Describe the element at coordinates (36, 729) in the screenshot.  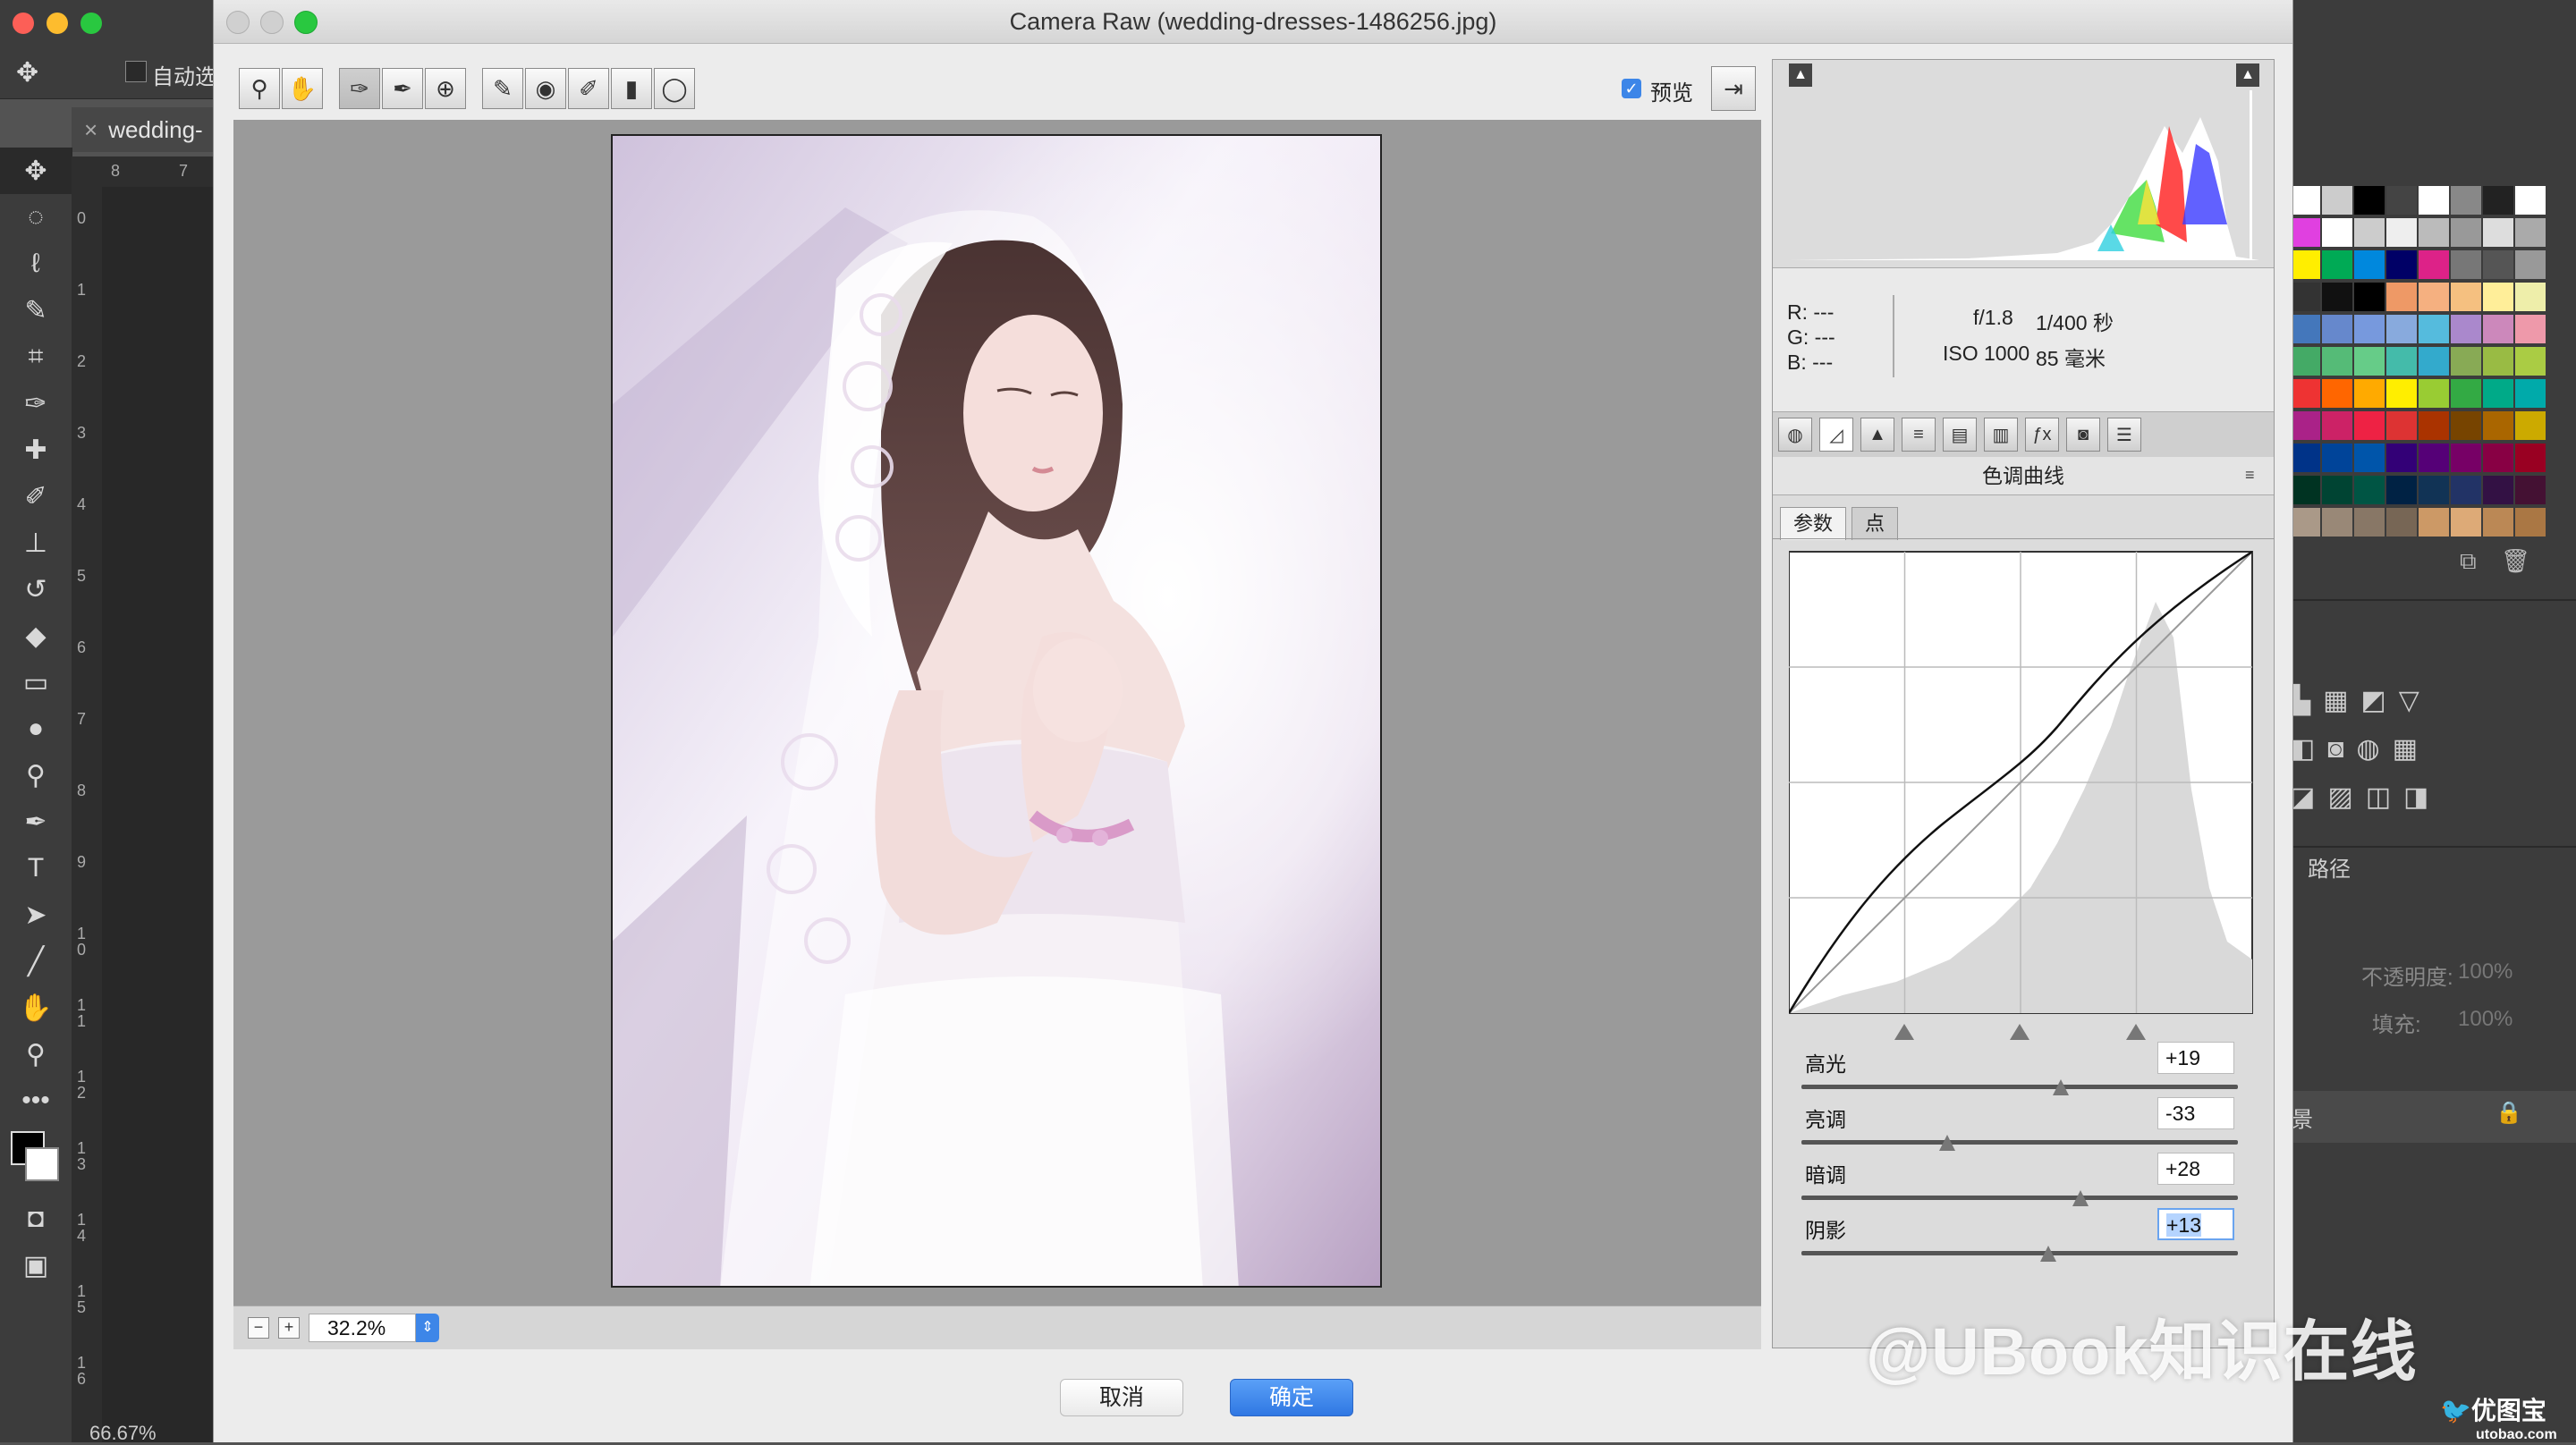
I see `blur-tool-icon: ●` at that location.